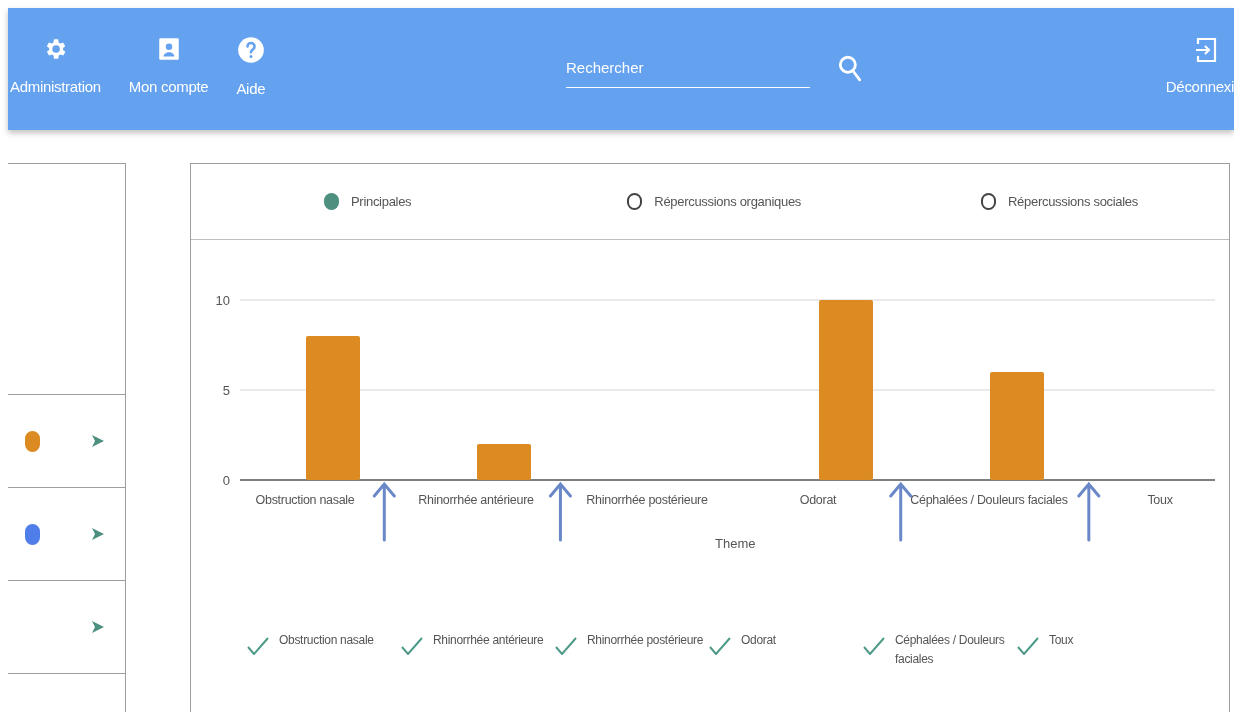 This screenshot has width=1234, height=712. What do you see at coordinates (478, 650) in the screenshot?
I see `filter-checkbox: Rhinorrhée antérieure` at bounding box center [478, 650].